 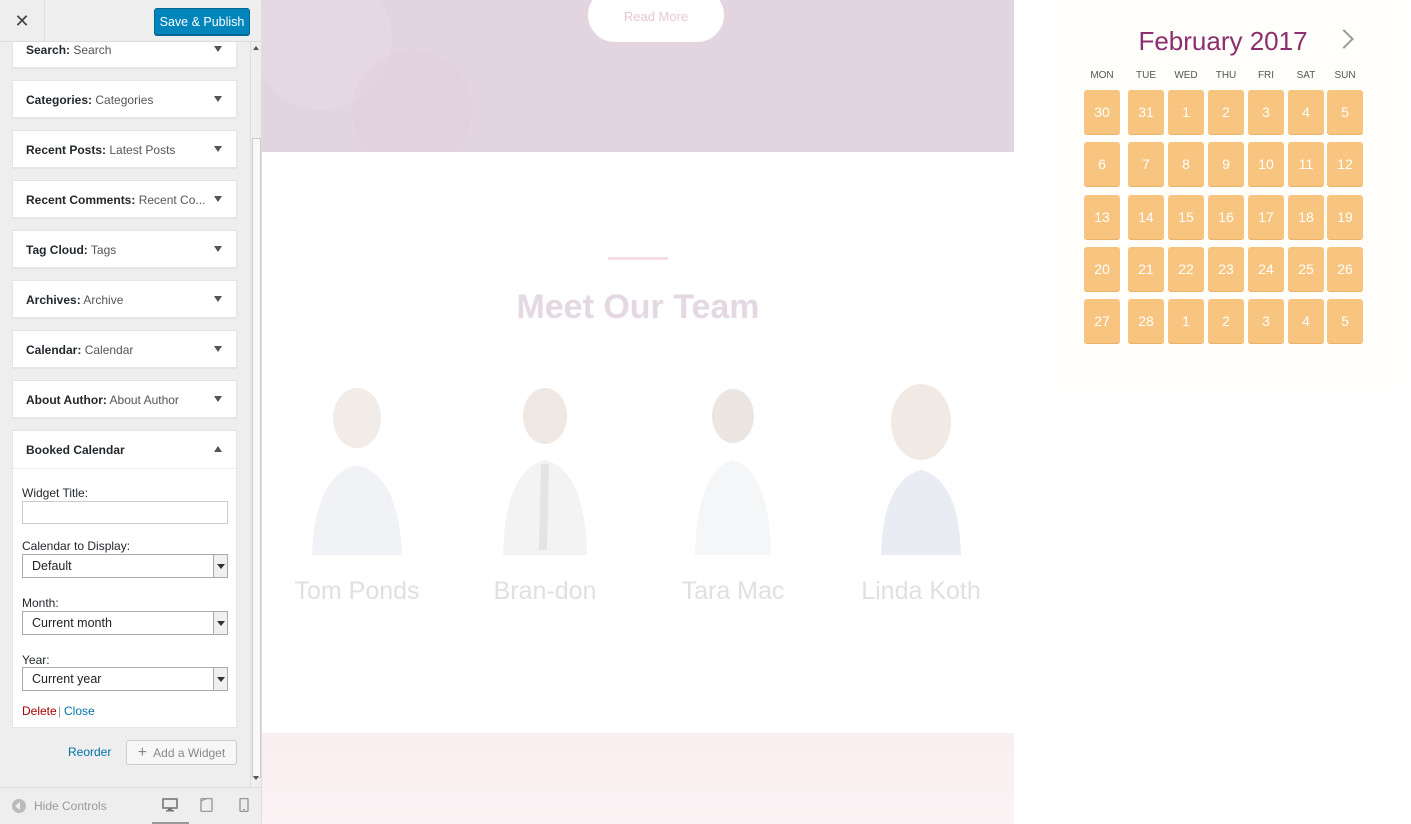 I want to click on widget-title: Calendar, so click(x=109, y=350).